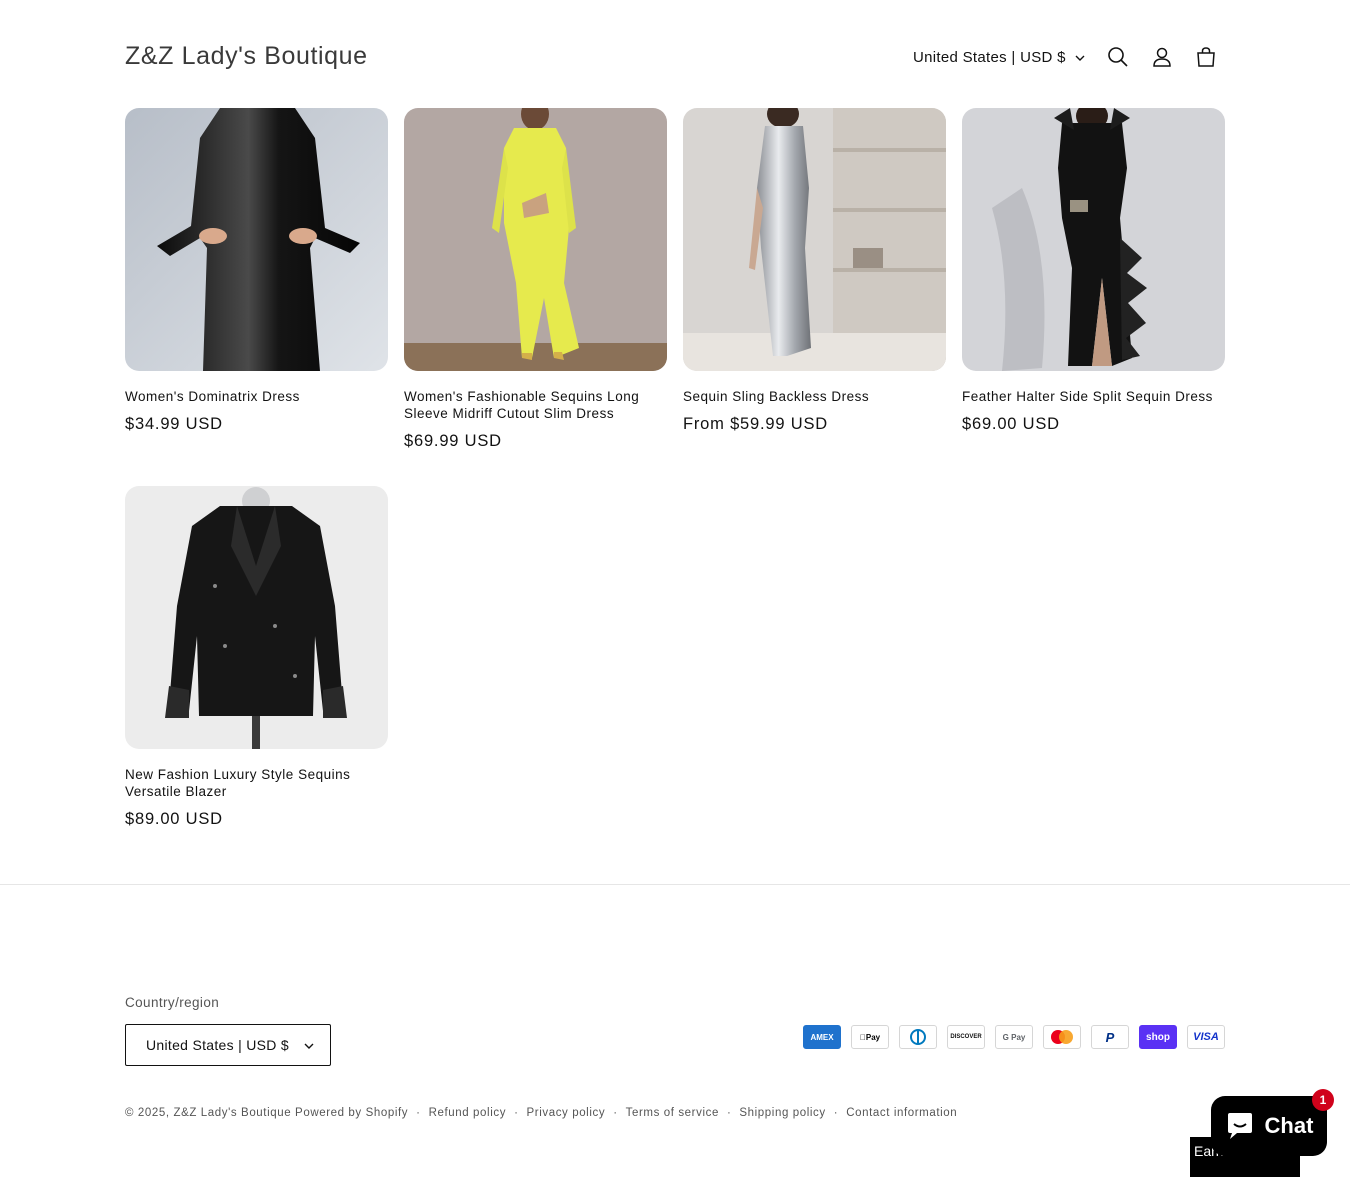  I want to click on chat-button: Chat, so click(1269, 1126).